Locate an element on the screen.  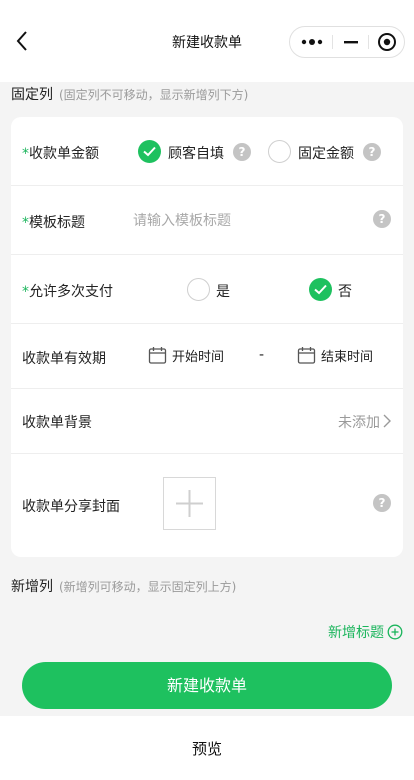
validity-row: 收款单有效期 开始时间 - 结束时间 is located at coordinates (207, 356).